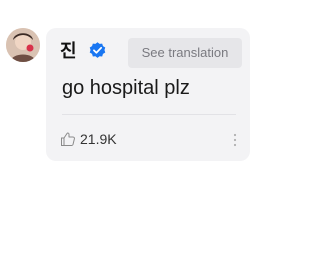 The width and height of the screenshot is (320, 256). I want to click on more-vertical-icon, so click(235, 140).